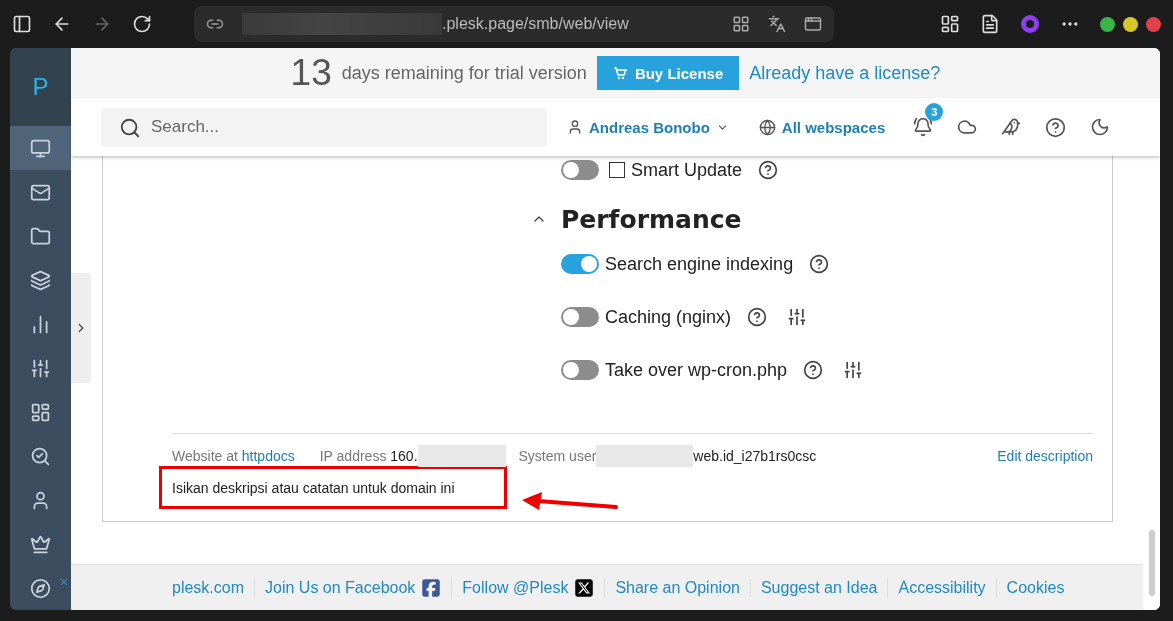  Describe the element at coordinates (1107, 24) in the screenshot. I see `maximize-button` at that location.